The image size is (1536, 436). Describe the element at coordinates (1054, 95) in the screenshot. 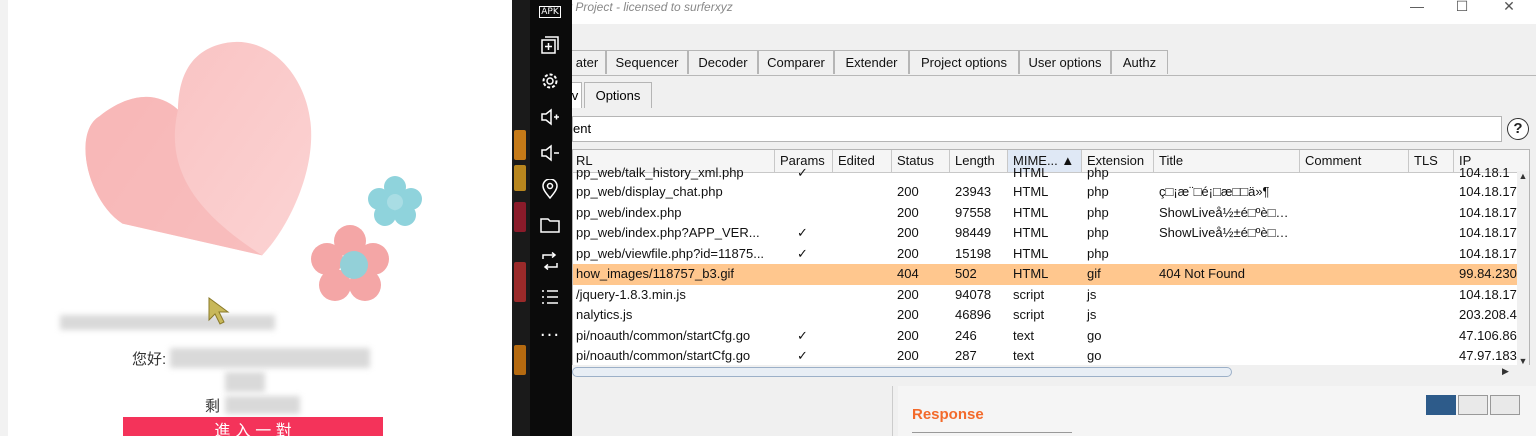

I see `sub-tab-bar: v Options` at that location.